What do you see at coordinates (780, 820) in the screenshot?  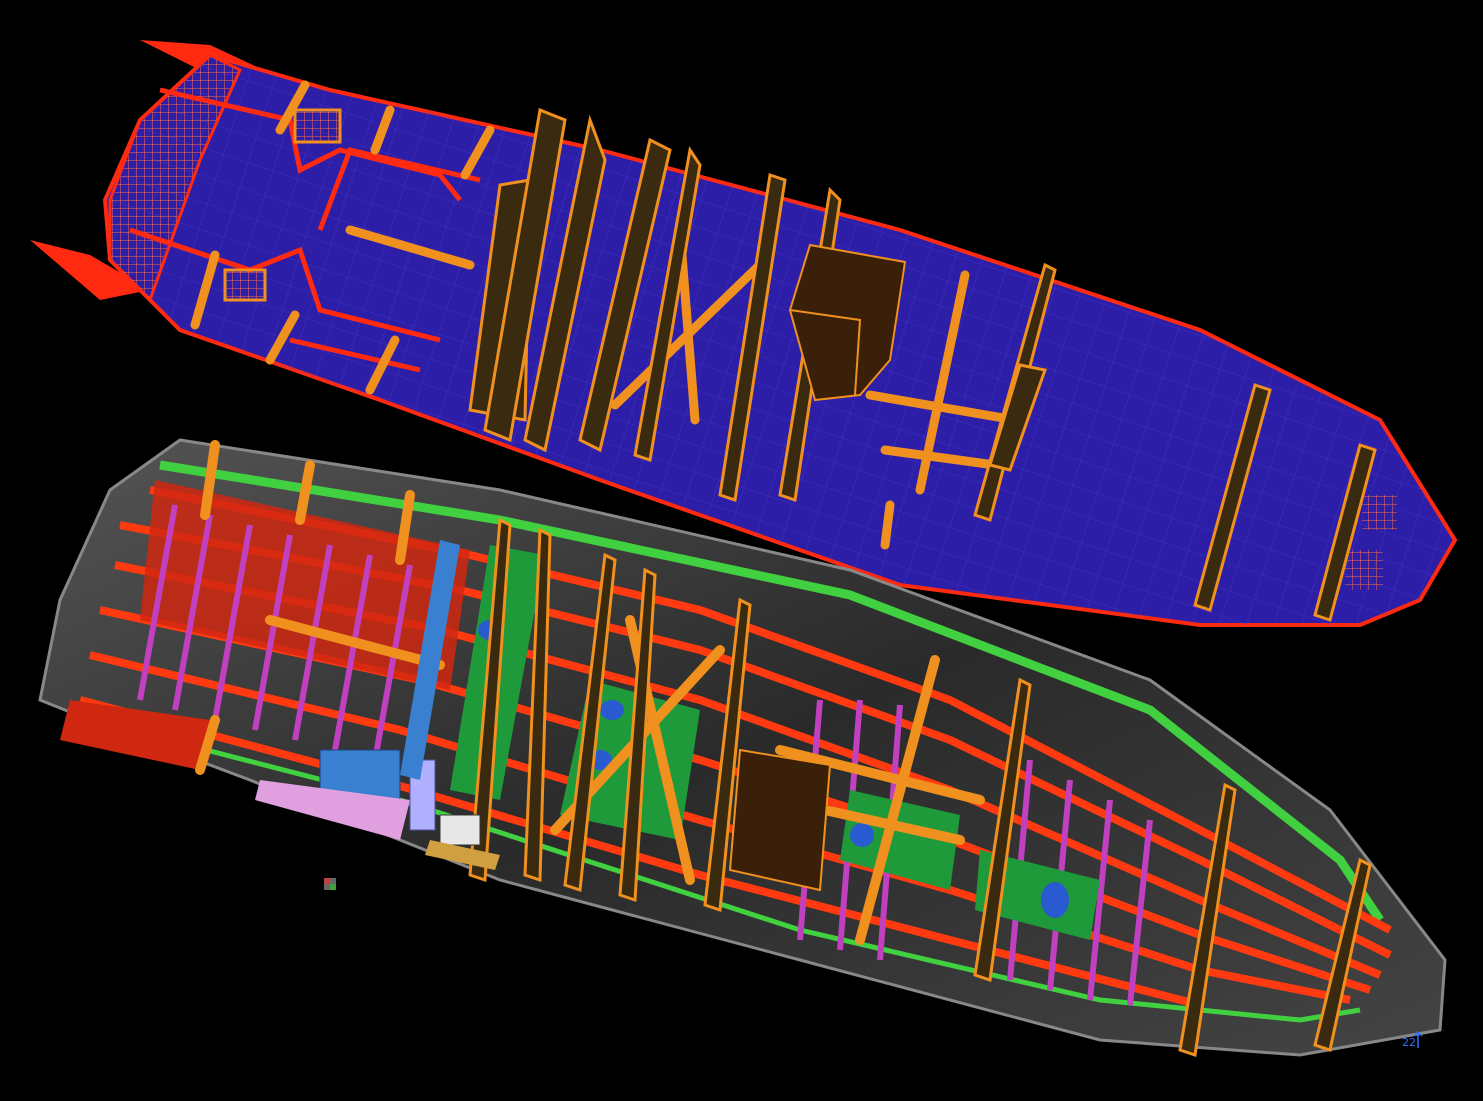 I see `engine-block` at bounding box center [780, 820].